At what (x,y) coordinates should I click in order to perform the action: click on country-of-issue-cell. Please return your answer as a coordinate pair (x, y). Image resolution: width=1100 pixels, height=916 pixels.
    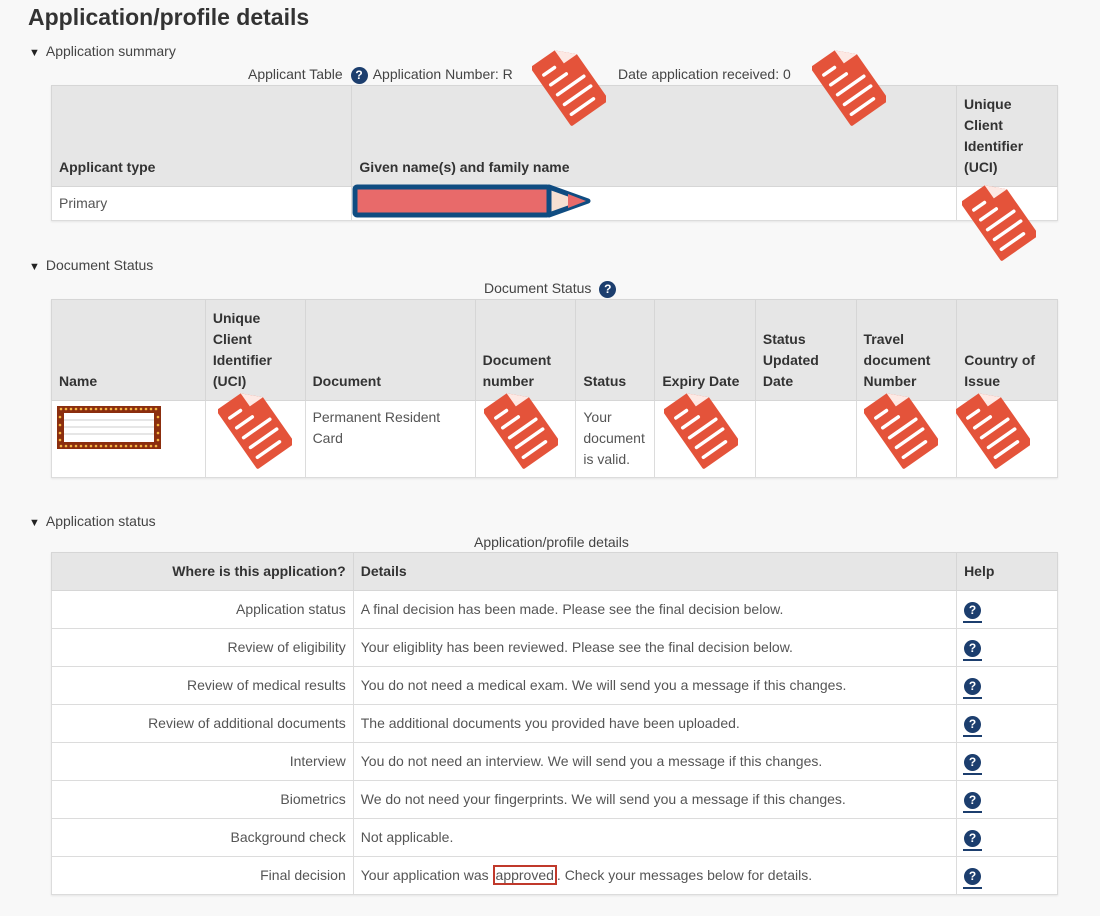
    Looking at the image, I should click on (1007, 439).